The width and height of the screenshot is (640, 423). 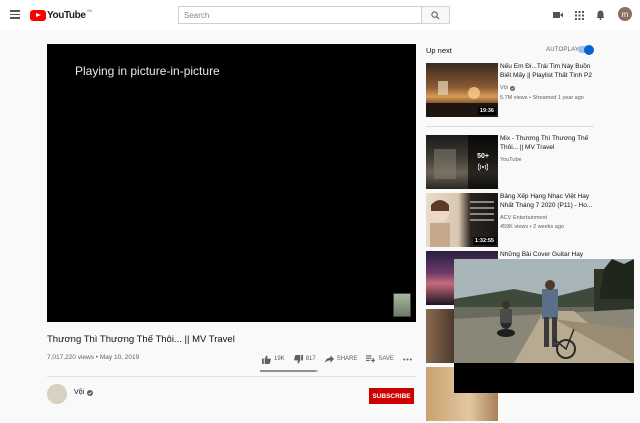 I want to click on like-ratio-fill, so click(x=288, y=371).